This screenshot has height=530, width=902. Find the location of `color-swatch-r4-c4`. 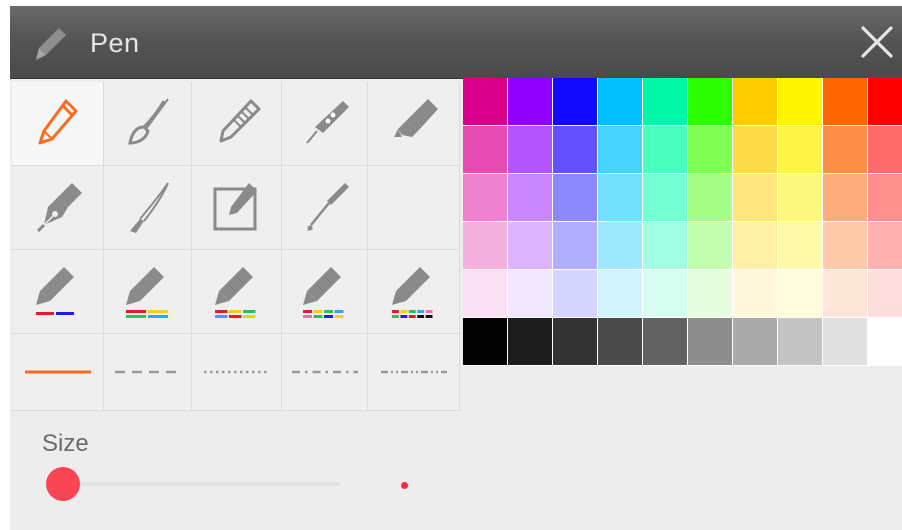

color-swatch-r4-c4 is located at coordinates (620, 246).